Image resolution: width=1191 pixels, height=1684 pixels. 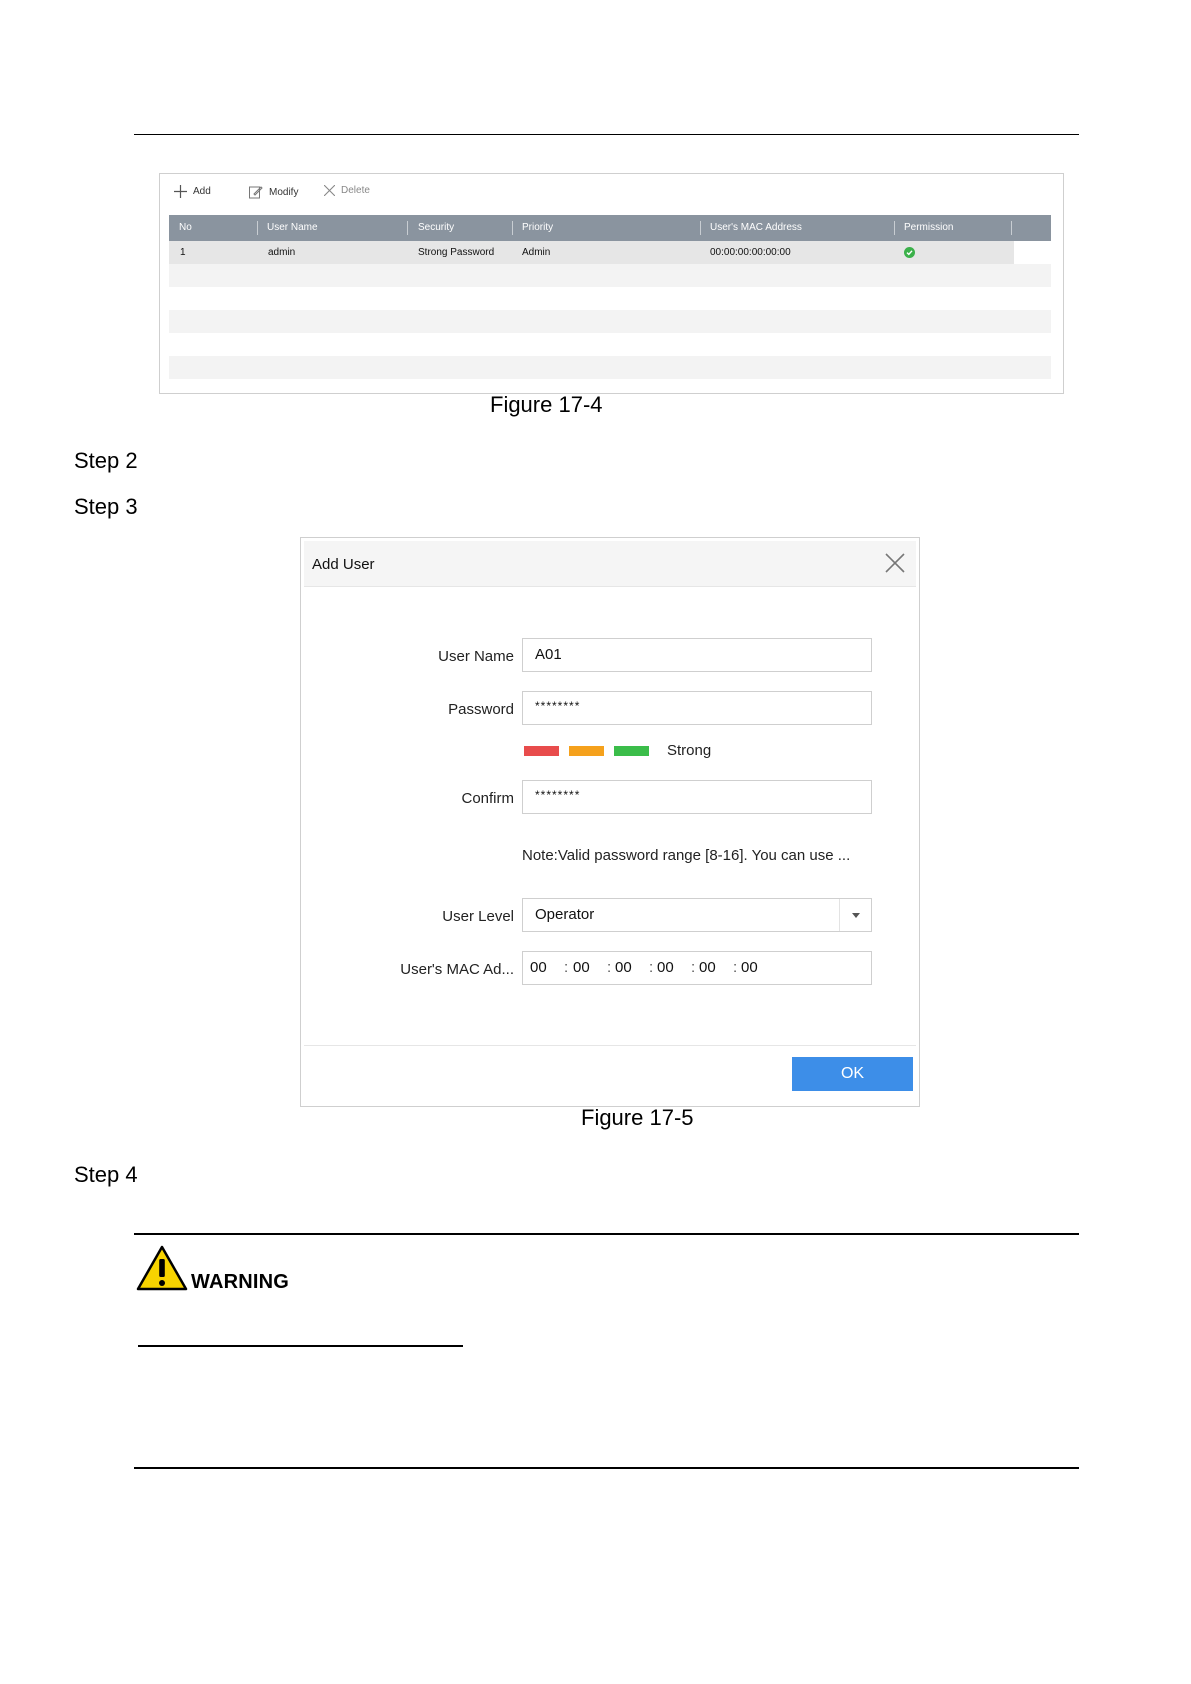 What do you see at coordinates (202, 191) in the screenshot?
I see `add-label: Add` at bounding box center [202, 191].